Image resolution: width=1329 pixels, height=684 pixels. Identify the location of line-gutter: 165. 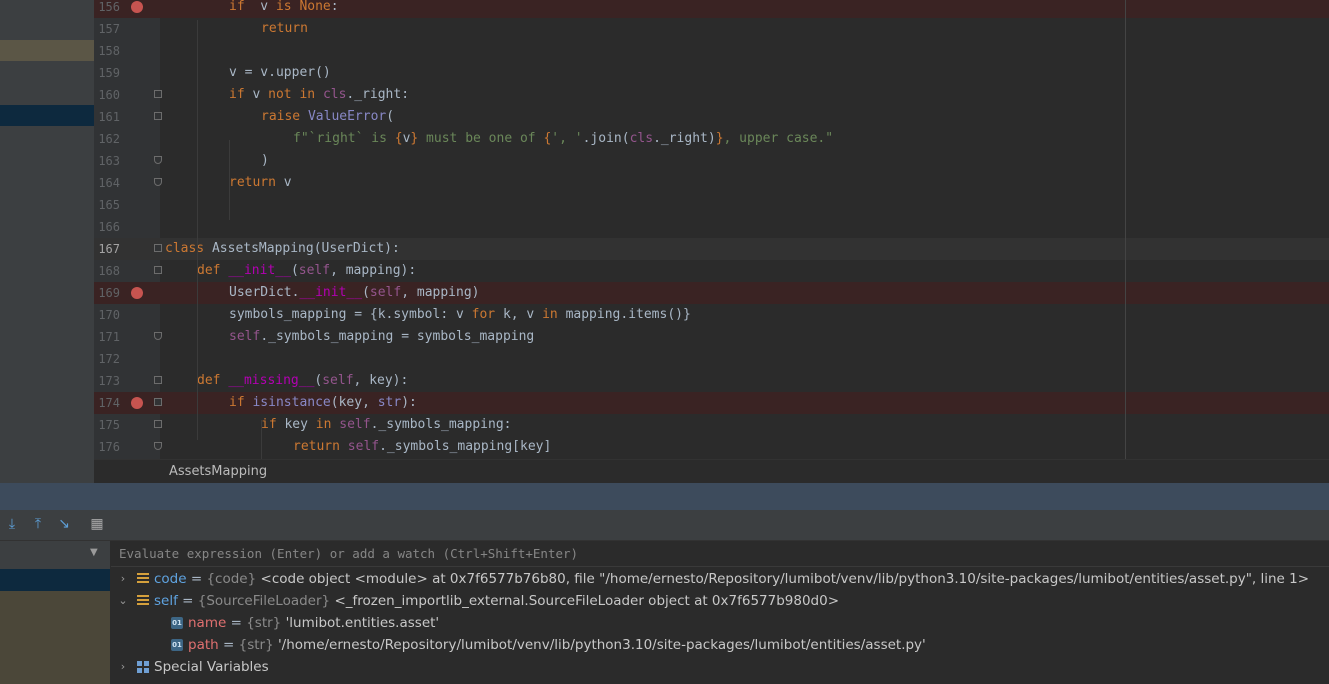
(127, 205).